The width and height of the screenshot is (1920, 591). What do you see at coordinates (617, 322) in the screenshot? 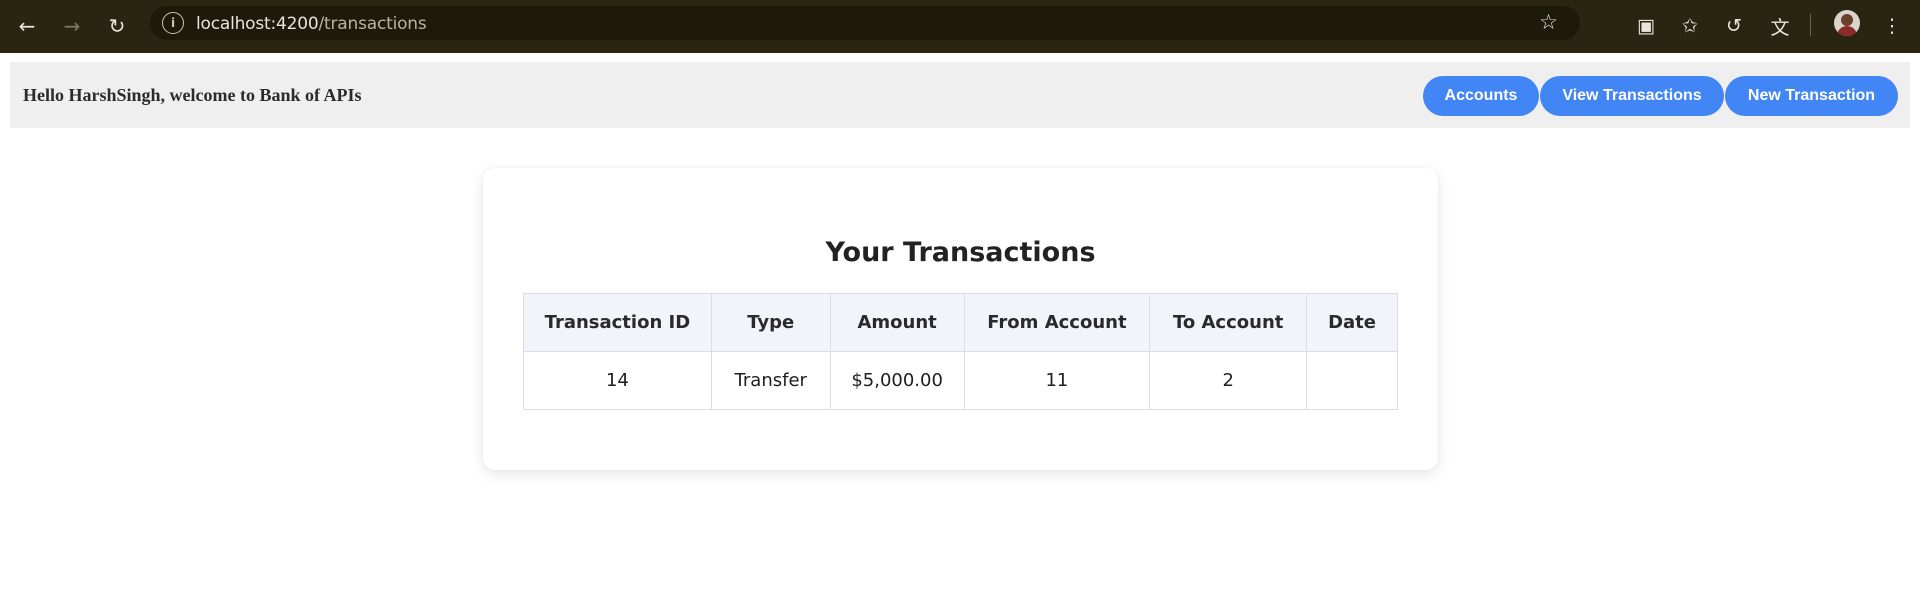
I see `column-header-transaction-id: Transaction ID` at bounding box center [617, 322].